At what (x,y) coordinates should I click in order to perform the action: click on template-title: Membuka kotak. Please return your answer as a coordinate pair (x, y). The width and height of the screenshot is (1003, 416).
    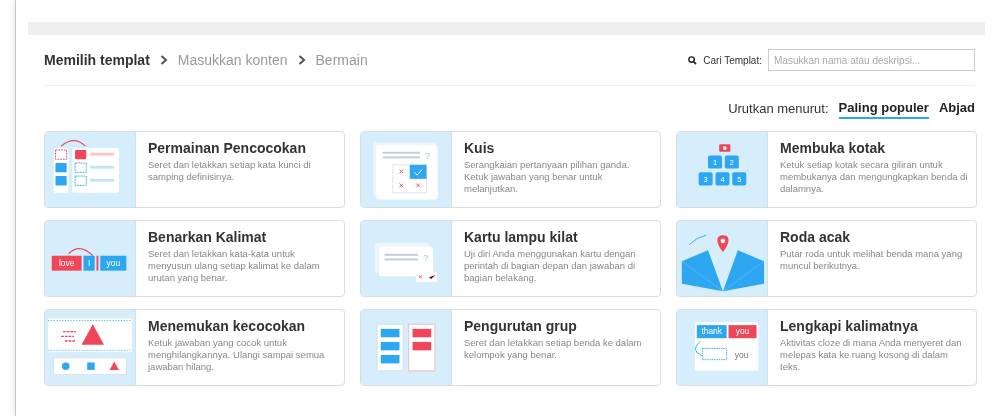
    Looking at the image, I should click on (833, 148).